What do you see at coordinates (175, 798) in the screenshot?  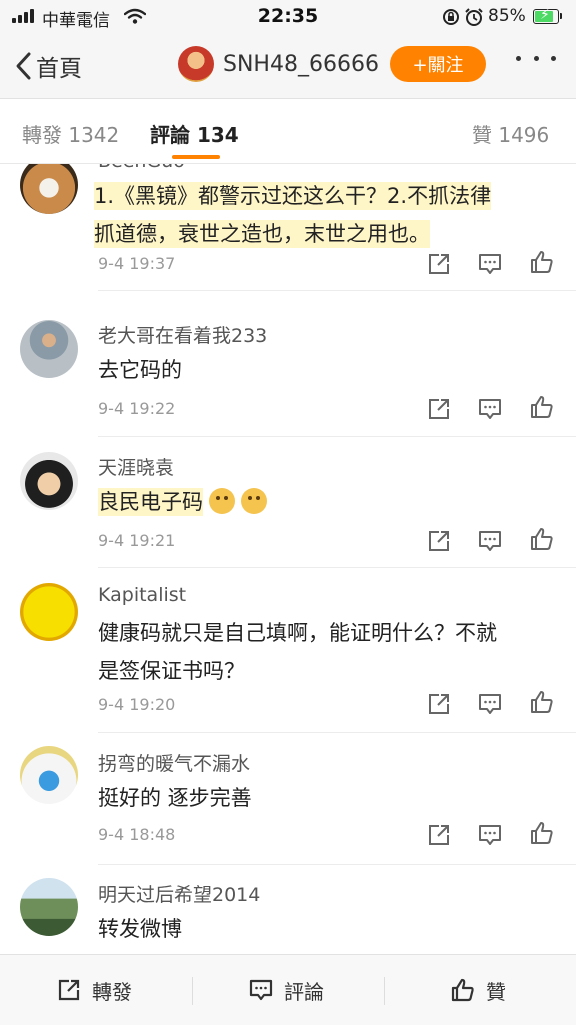 I see `comment-text: 挺好的 逐步完善` at bounding box center [175, 798].